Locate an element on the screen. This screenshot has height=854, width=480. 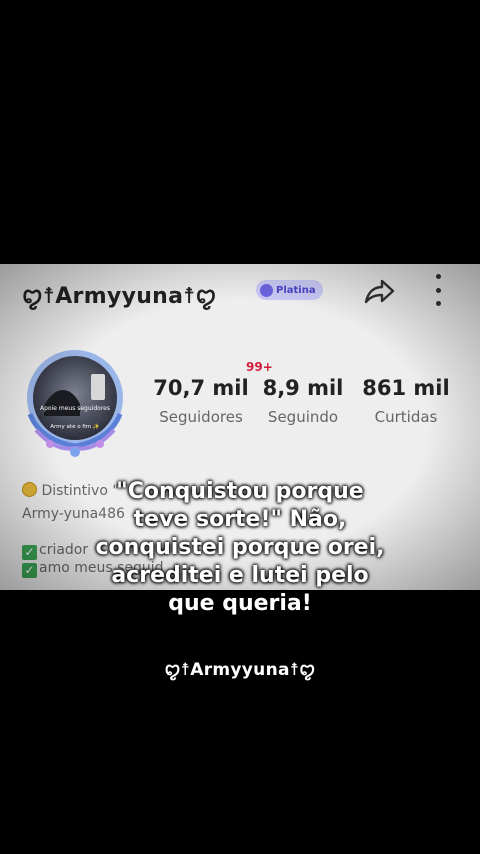
following-label: Seguindo is located at coordinates (303, 417).